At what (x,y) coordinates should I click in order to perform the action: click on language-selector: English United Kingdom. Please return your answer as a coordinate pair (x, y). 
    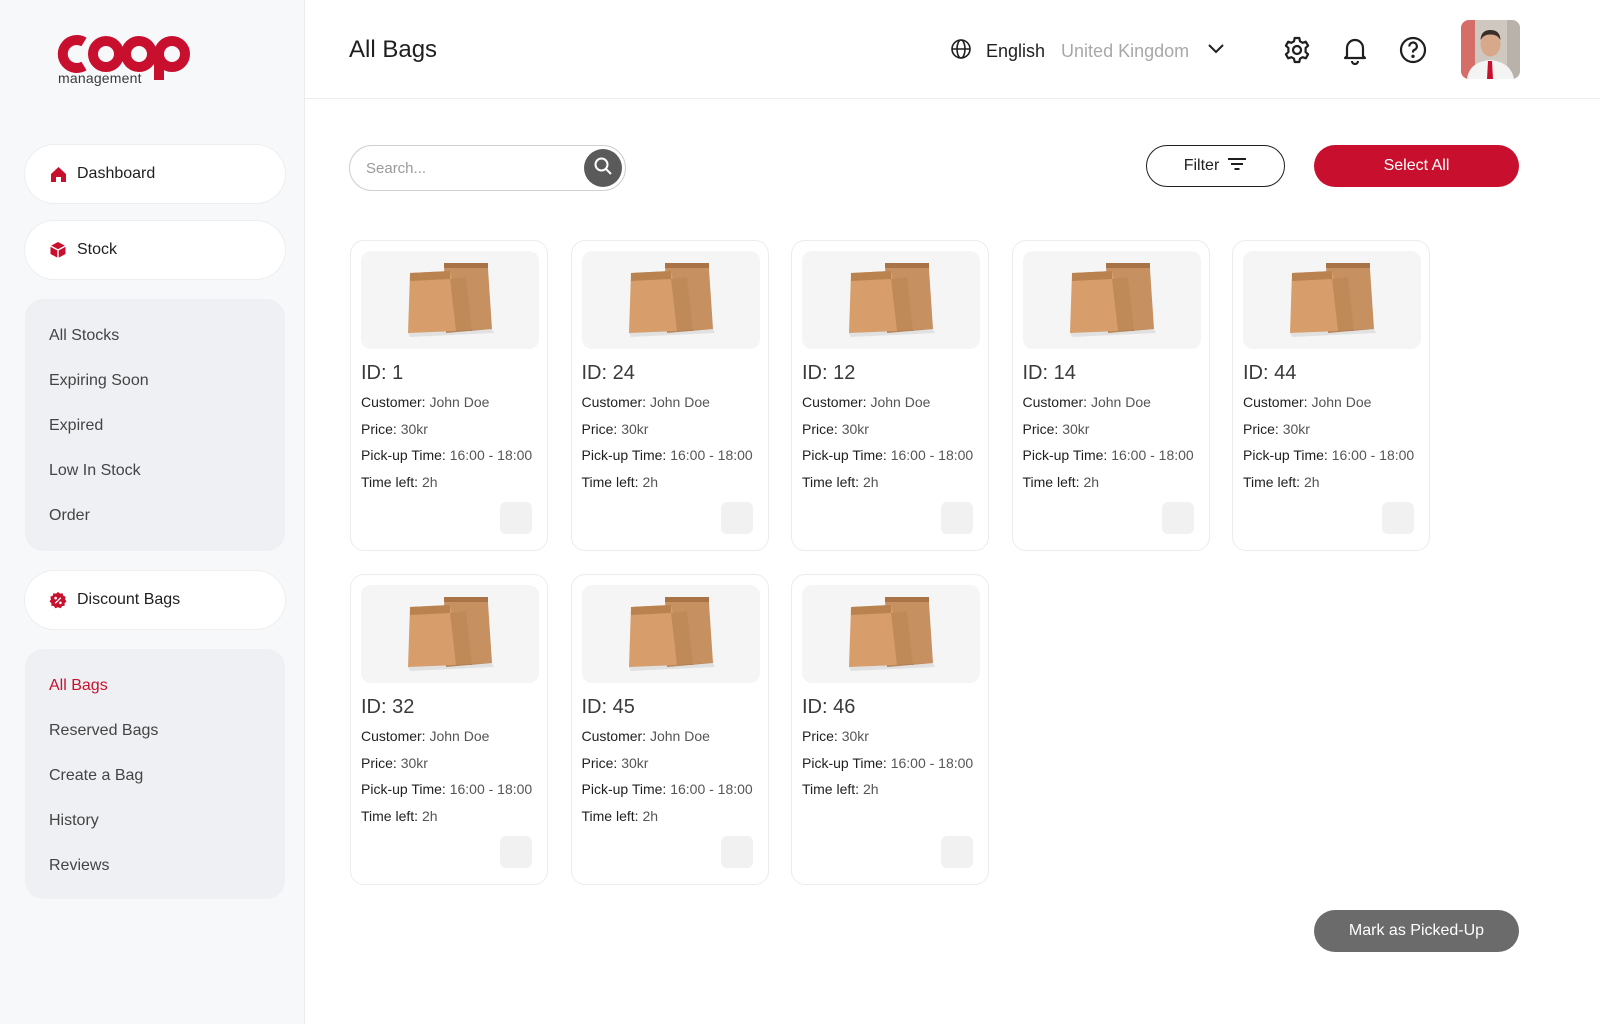
    Looking at the image, I should click on (1087, 51).